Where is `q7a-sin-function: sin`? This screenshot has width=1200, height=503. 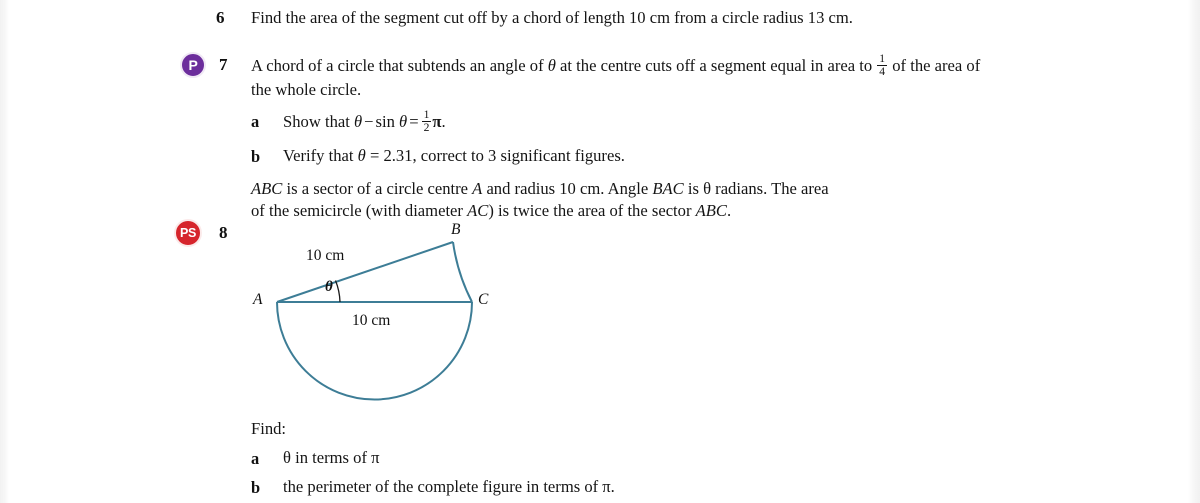
q7a-sin-function: sin is located at coordinates (385, 121).